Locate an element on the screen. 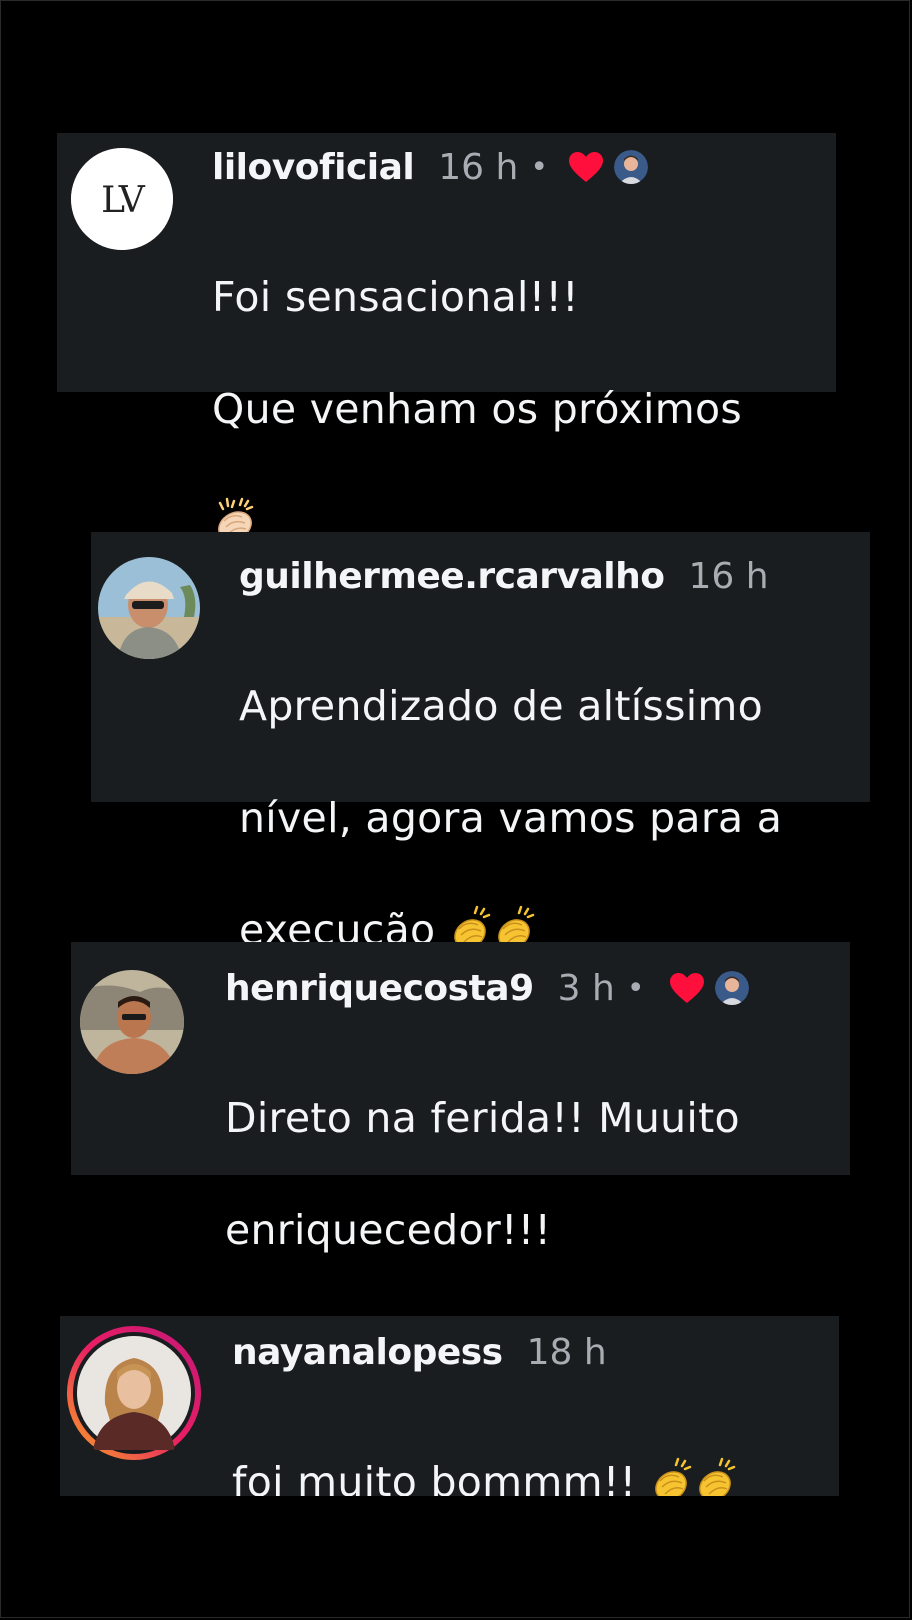 This screenshot has height=1620, width=912. comment-line: enriquecedor!!! is located at coordinates (388, 1230).